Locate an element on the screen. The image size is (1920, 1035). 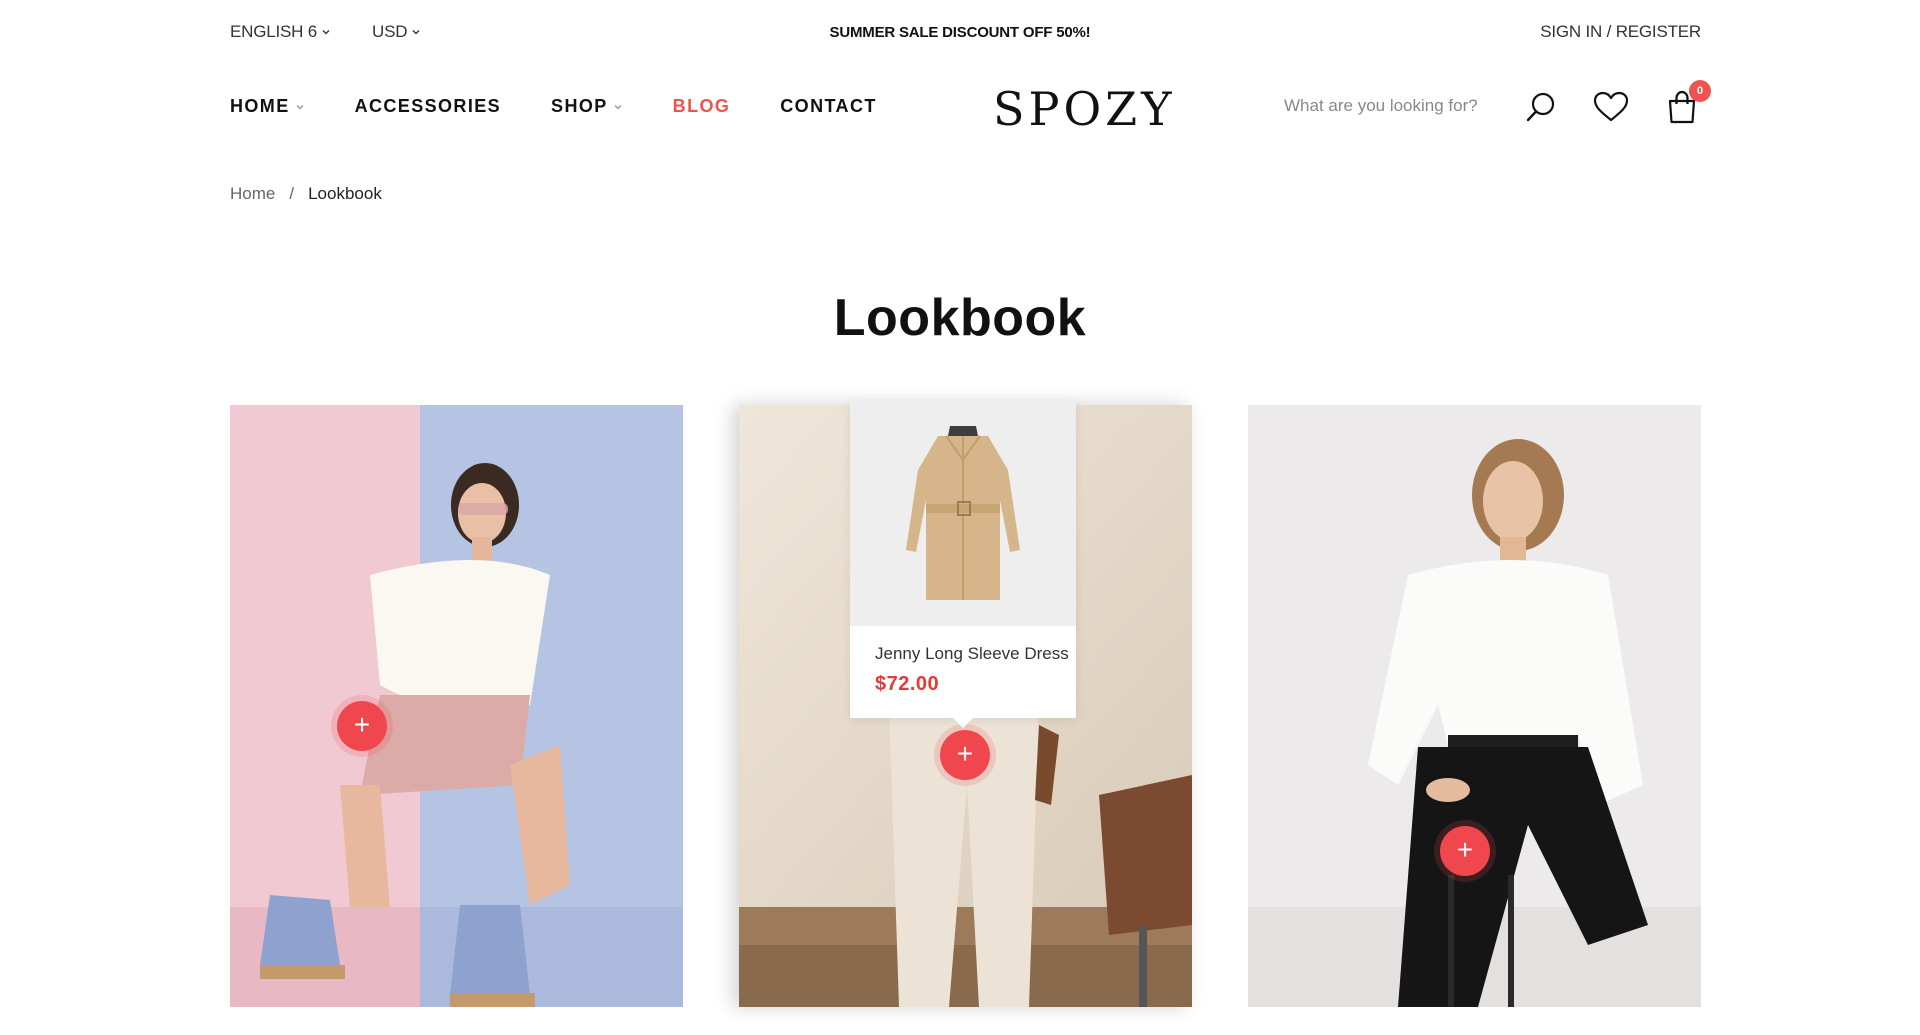
product-name: Jenny Long Sleeve Dress is located at coordinates (972, 654).